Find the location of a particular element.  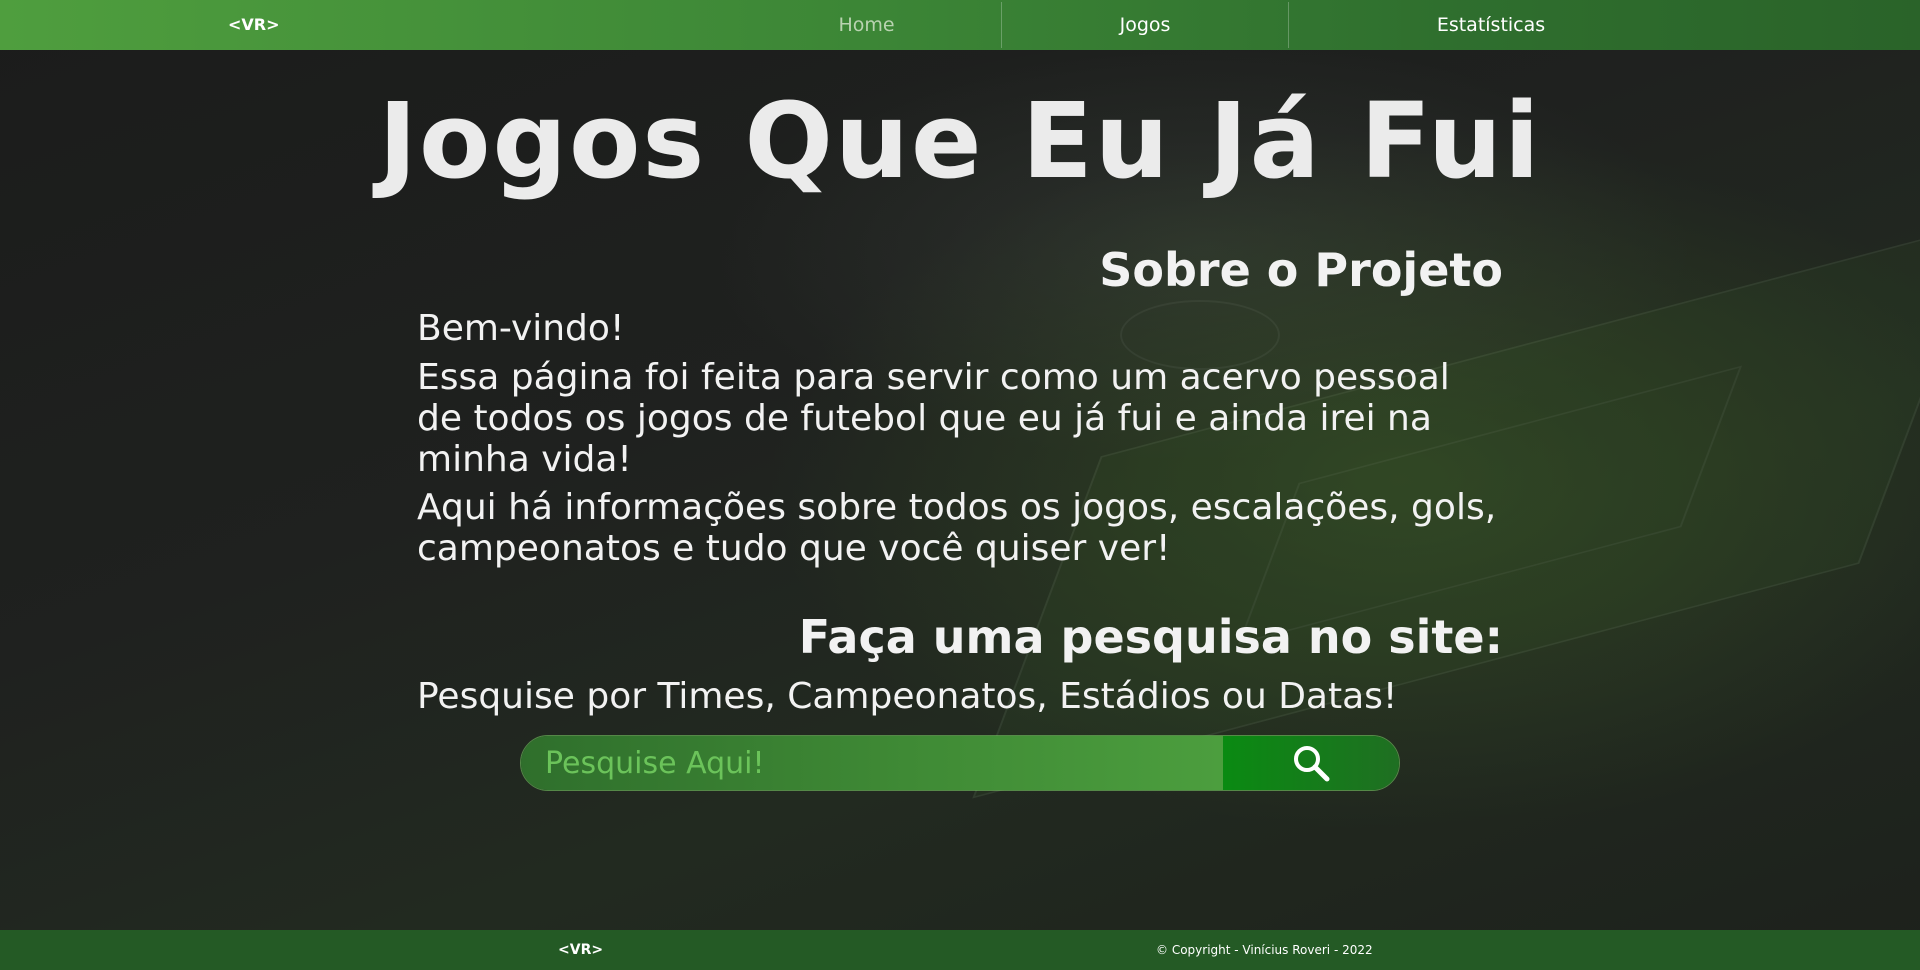

search-button is located at coordinates (1311, 763).